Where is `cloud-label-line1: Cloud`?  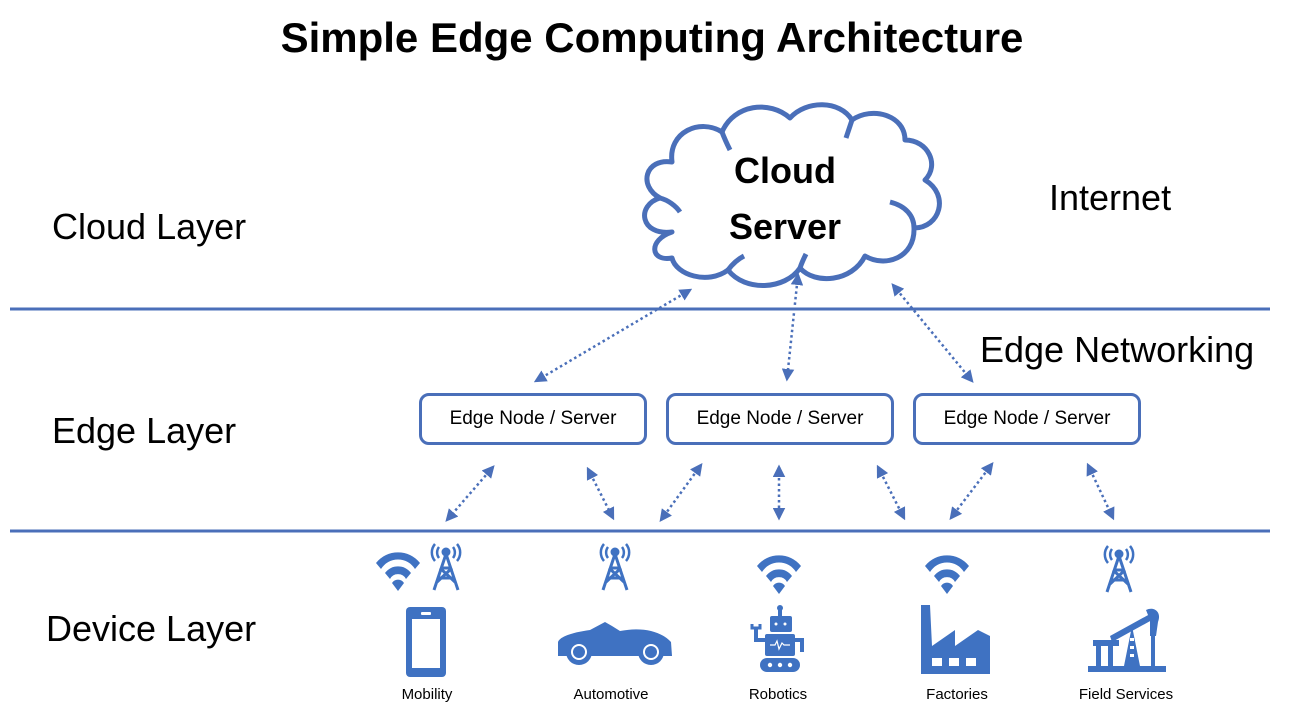 cloud-label-line1: Cloud is located at coordinates (785, 170).